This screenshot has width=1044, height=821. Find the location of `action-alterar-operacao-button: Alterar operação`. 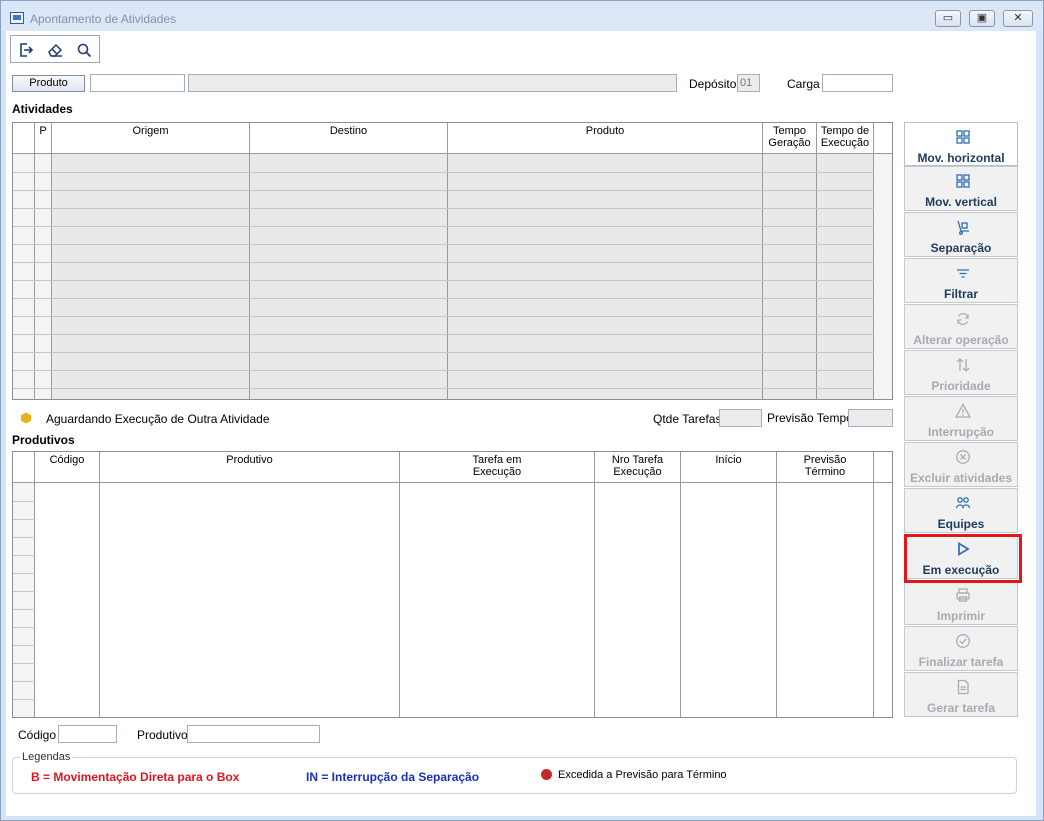

action-alterar-operacao-button: Alterar operação is located at coordinates (961, 326).